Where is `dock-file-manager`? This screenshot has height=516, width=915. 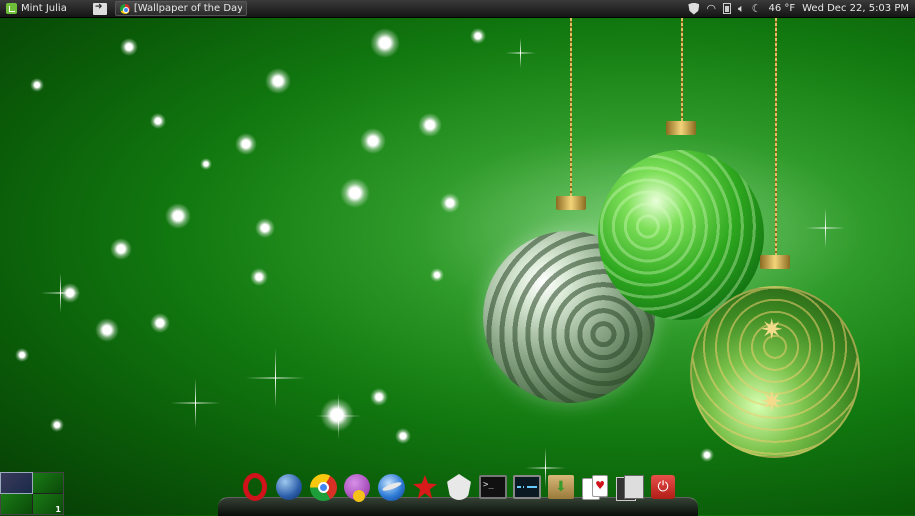 dock-file-manager is located at coordinates (629, 487).